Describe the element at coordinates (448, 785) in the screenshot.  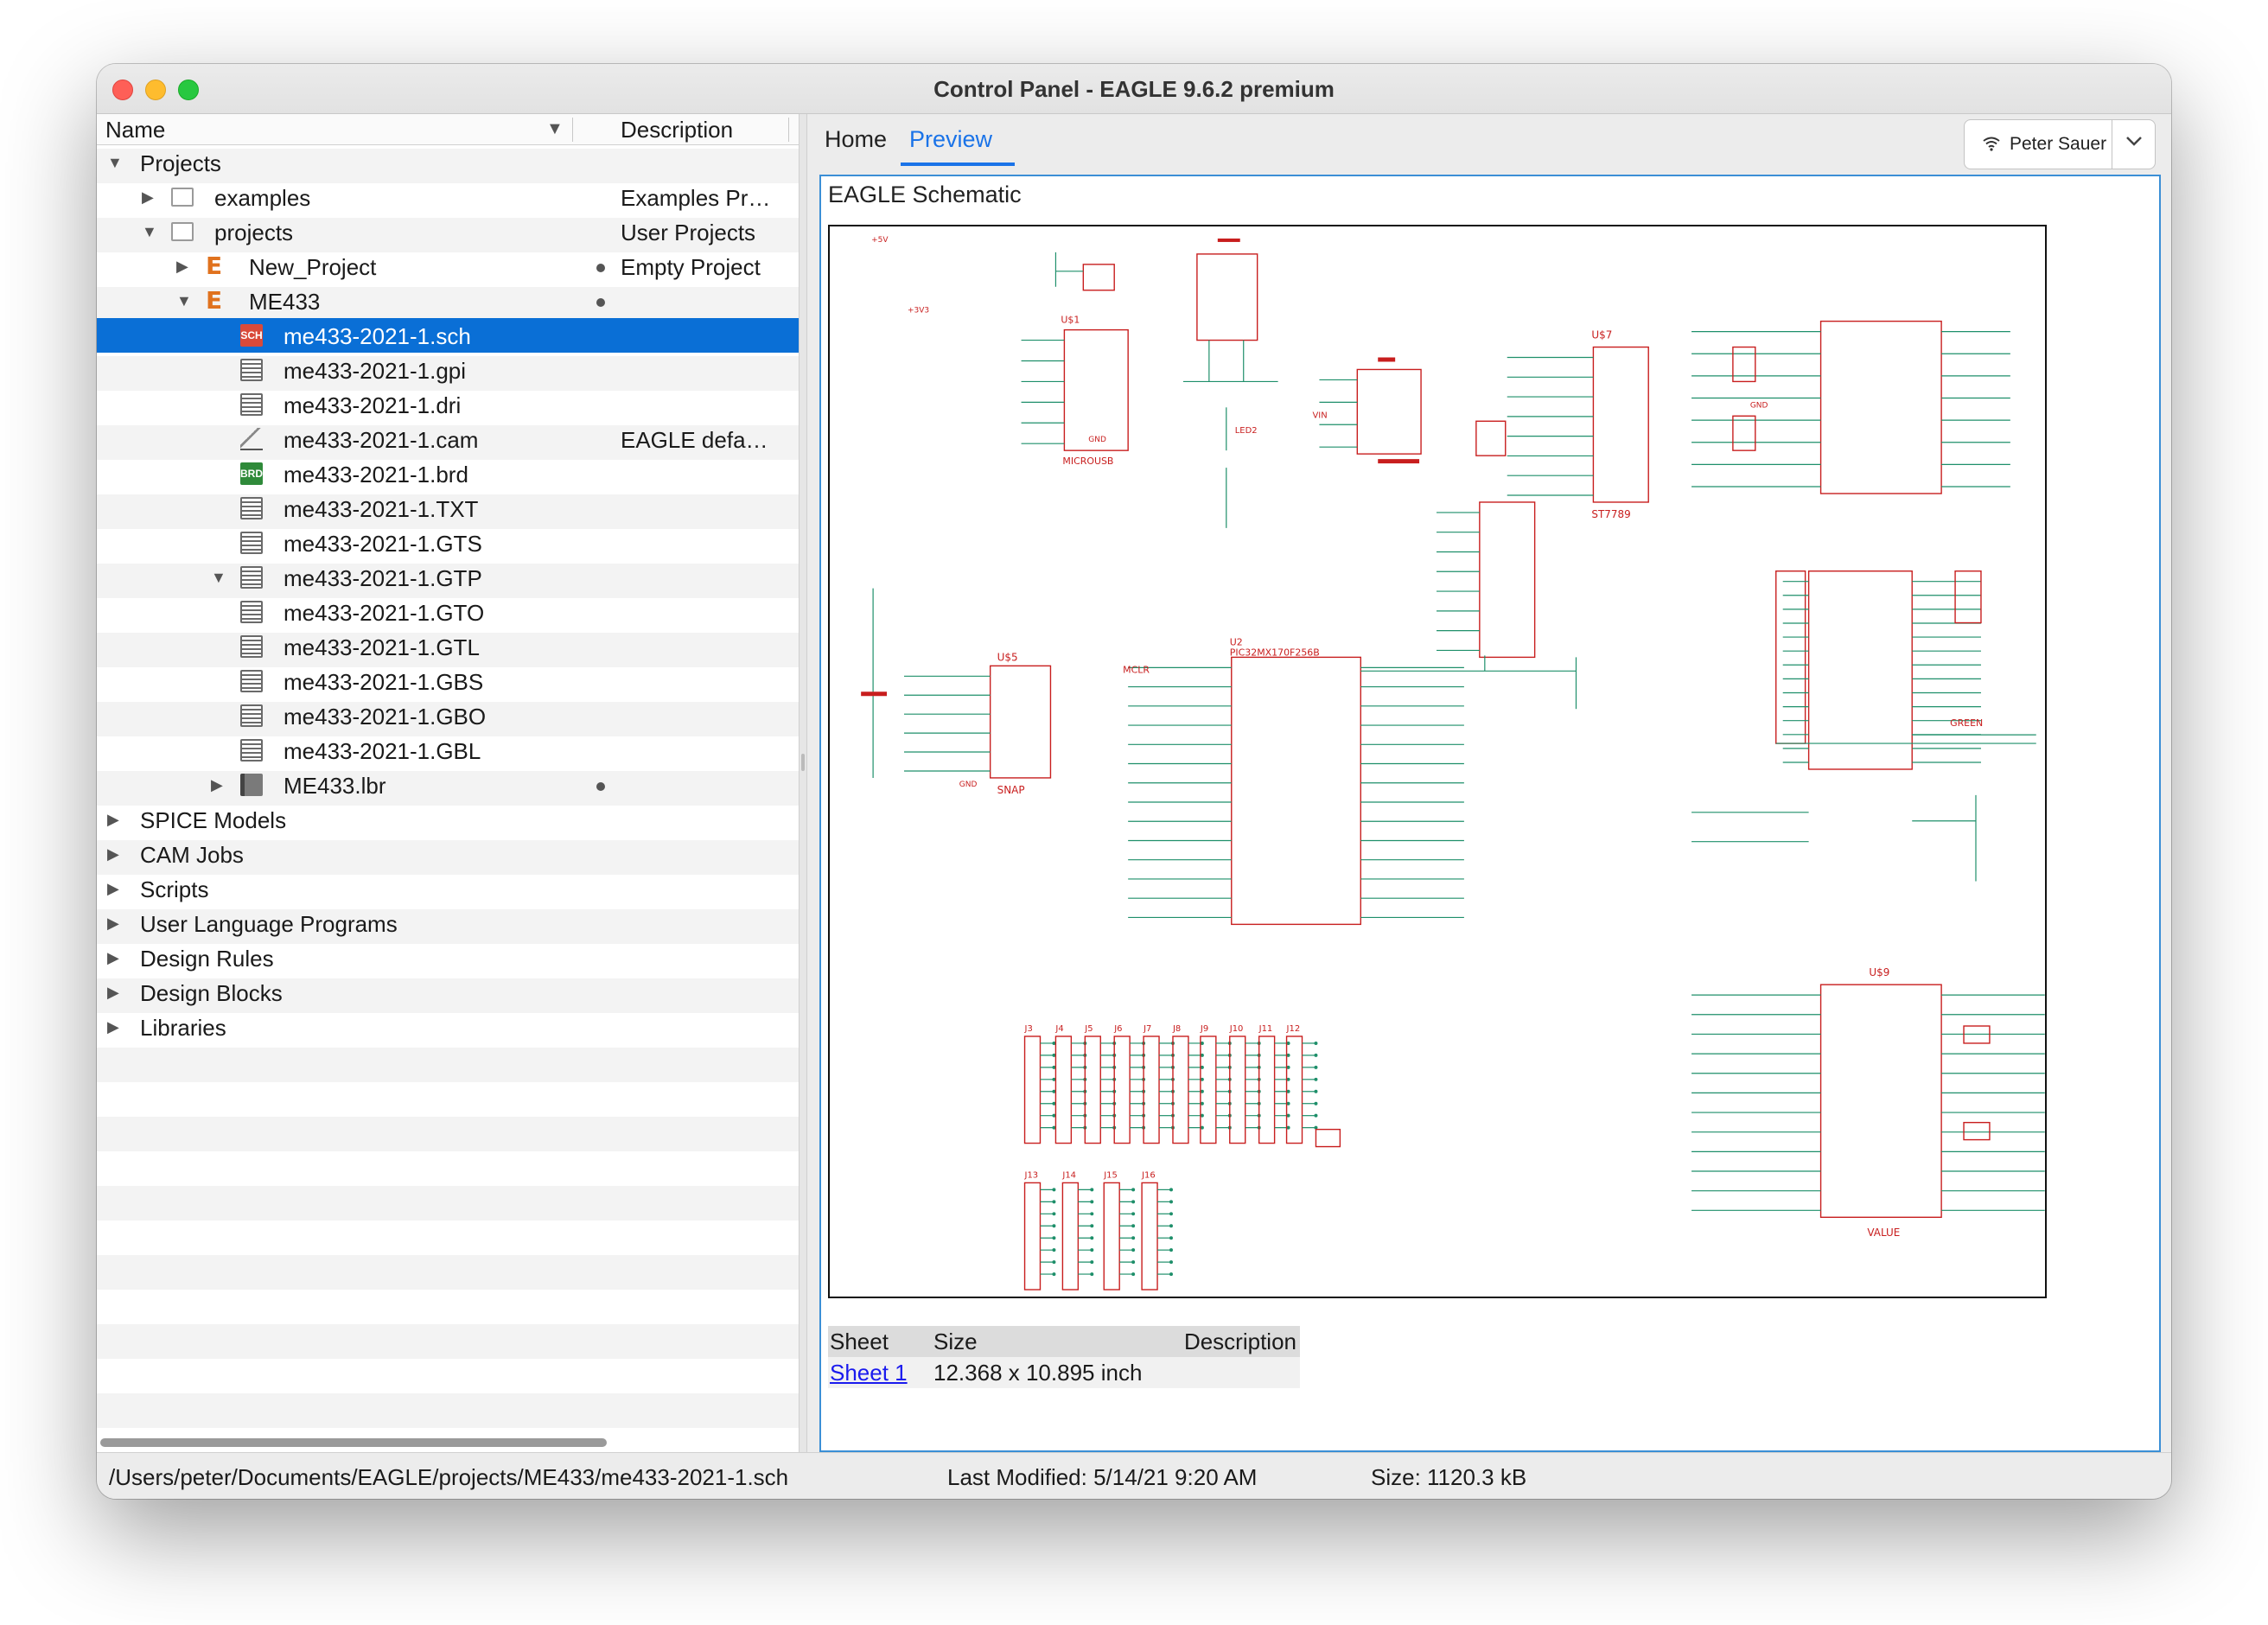
I see `tree-row: ▶ ME433.lbr` at that location.